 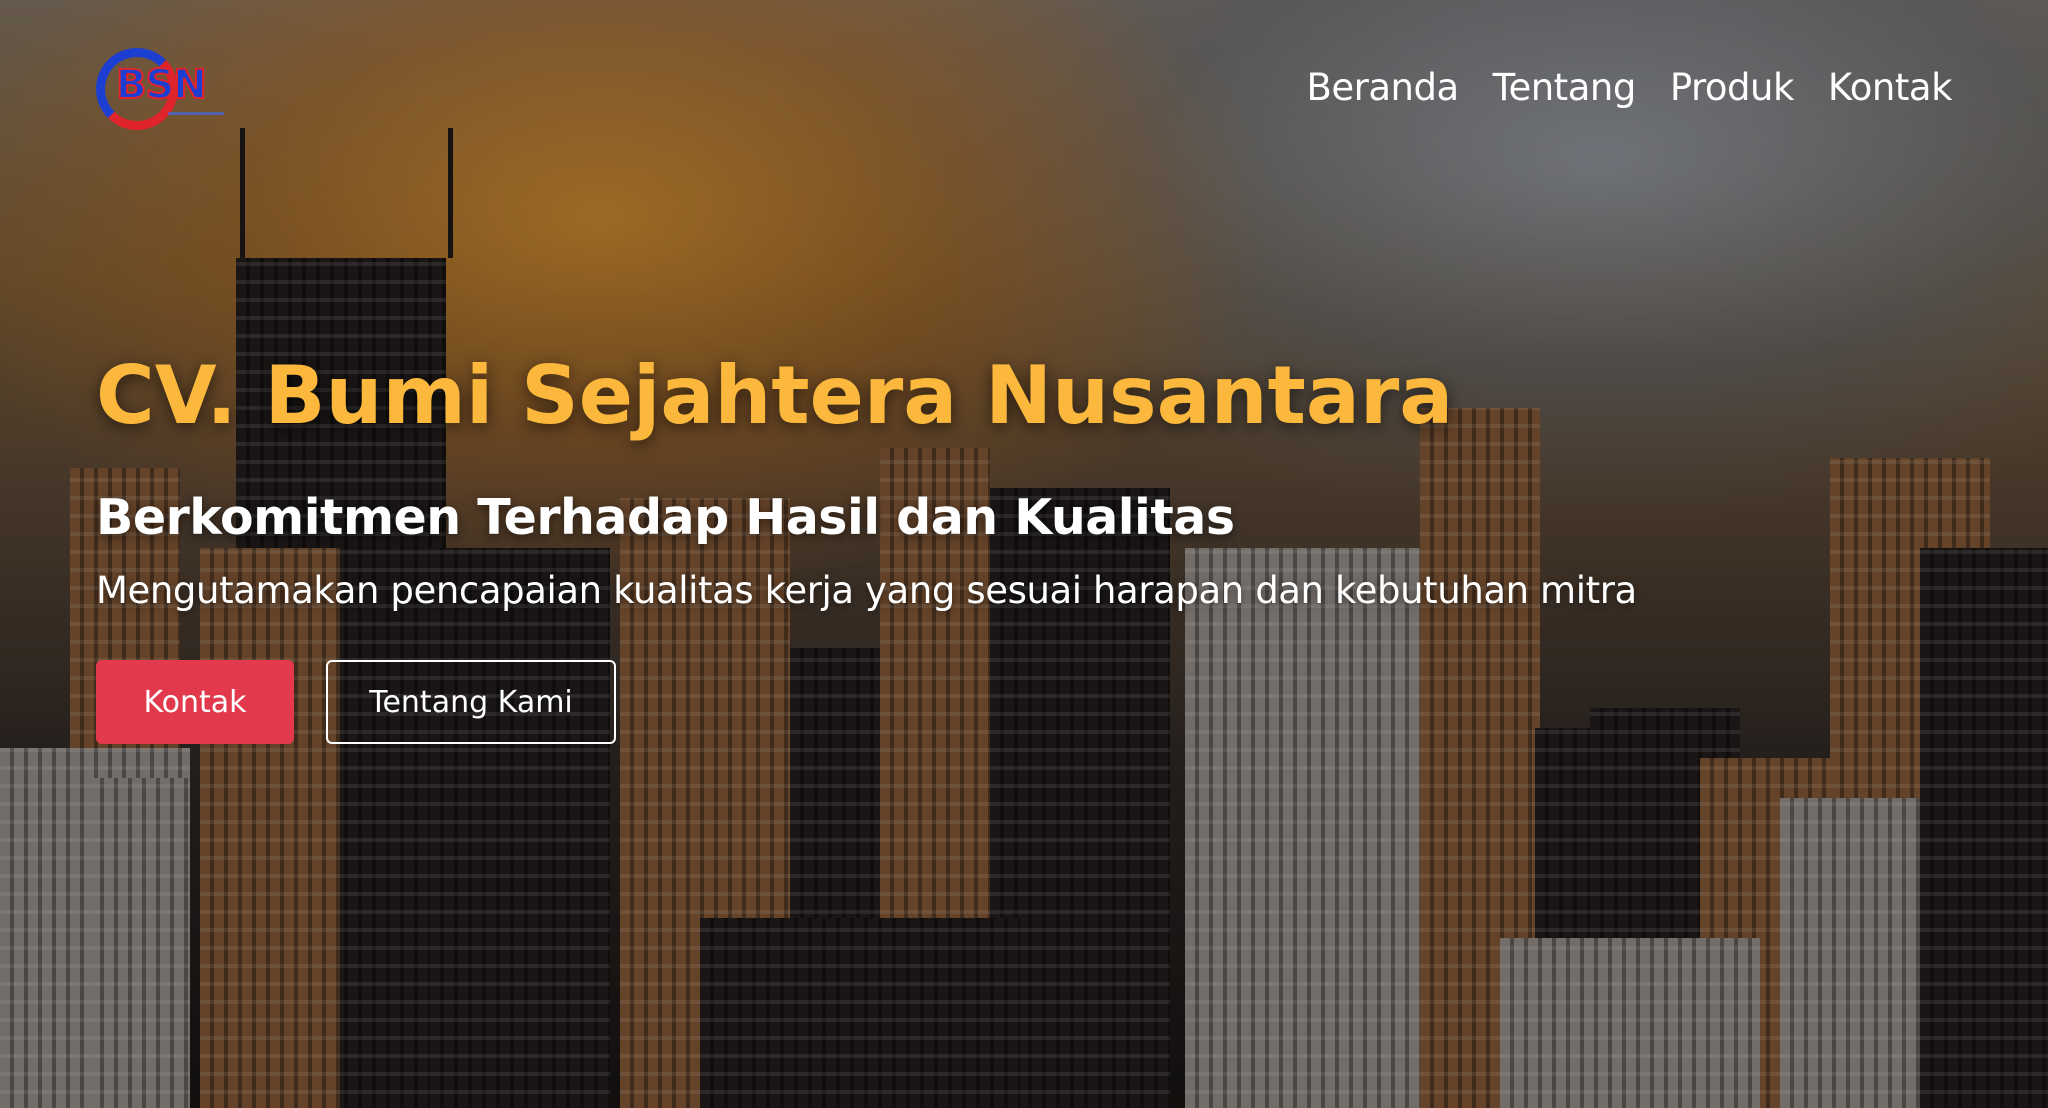 What do you see at coordinates (1732, 87) in the screenshot?
I see `nav-link-produk: Produk` at bounding box center [1732, 87].